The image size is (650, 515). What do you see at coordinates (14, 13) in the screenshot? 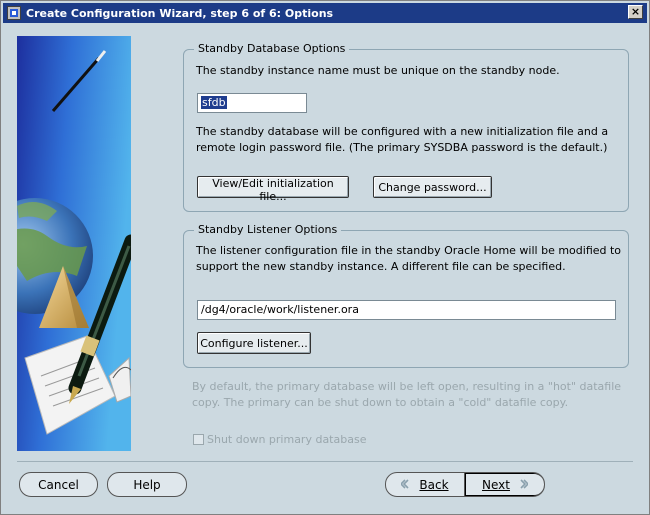
I see `app-icon` at bounding box center [14, 13].